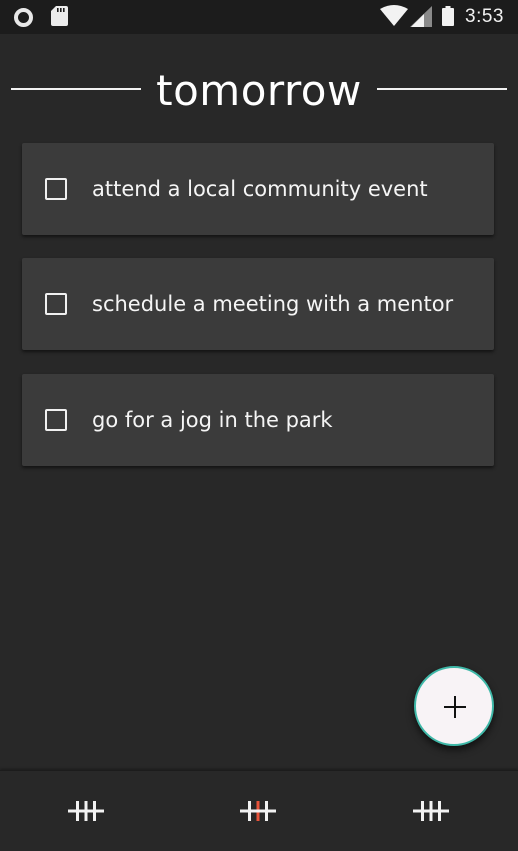  I want to click on task-item: go for a jog in the park, so click(258, 420).